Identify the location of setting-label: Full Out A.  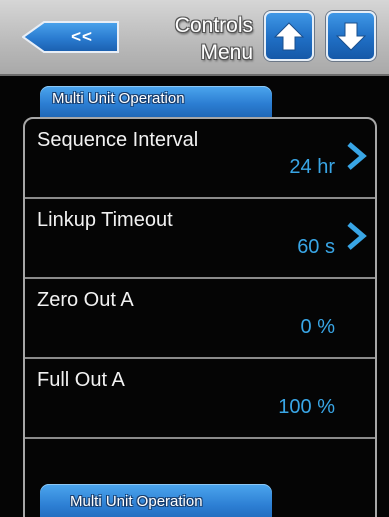
(81, 380).